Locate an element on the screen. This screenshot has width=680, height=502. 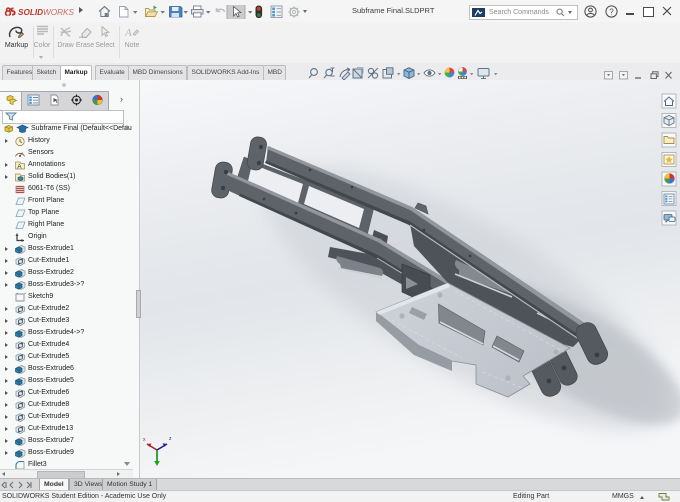
svg-text: SOLIDWORKS is located at coordinates (46, 12).